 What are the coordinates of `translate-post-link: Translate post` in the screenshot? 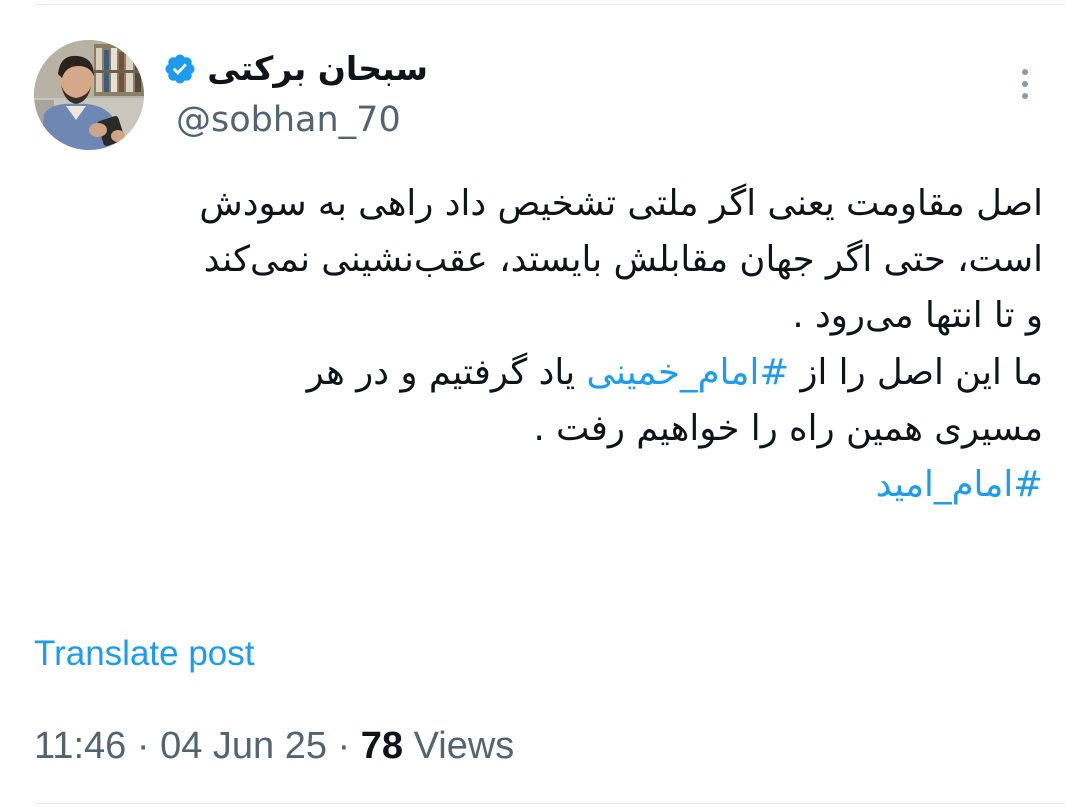 It's located at (144, 654).